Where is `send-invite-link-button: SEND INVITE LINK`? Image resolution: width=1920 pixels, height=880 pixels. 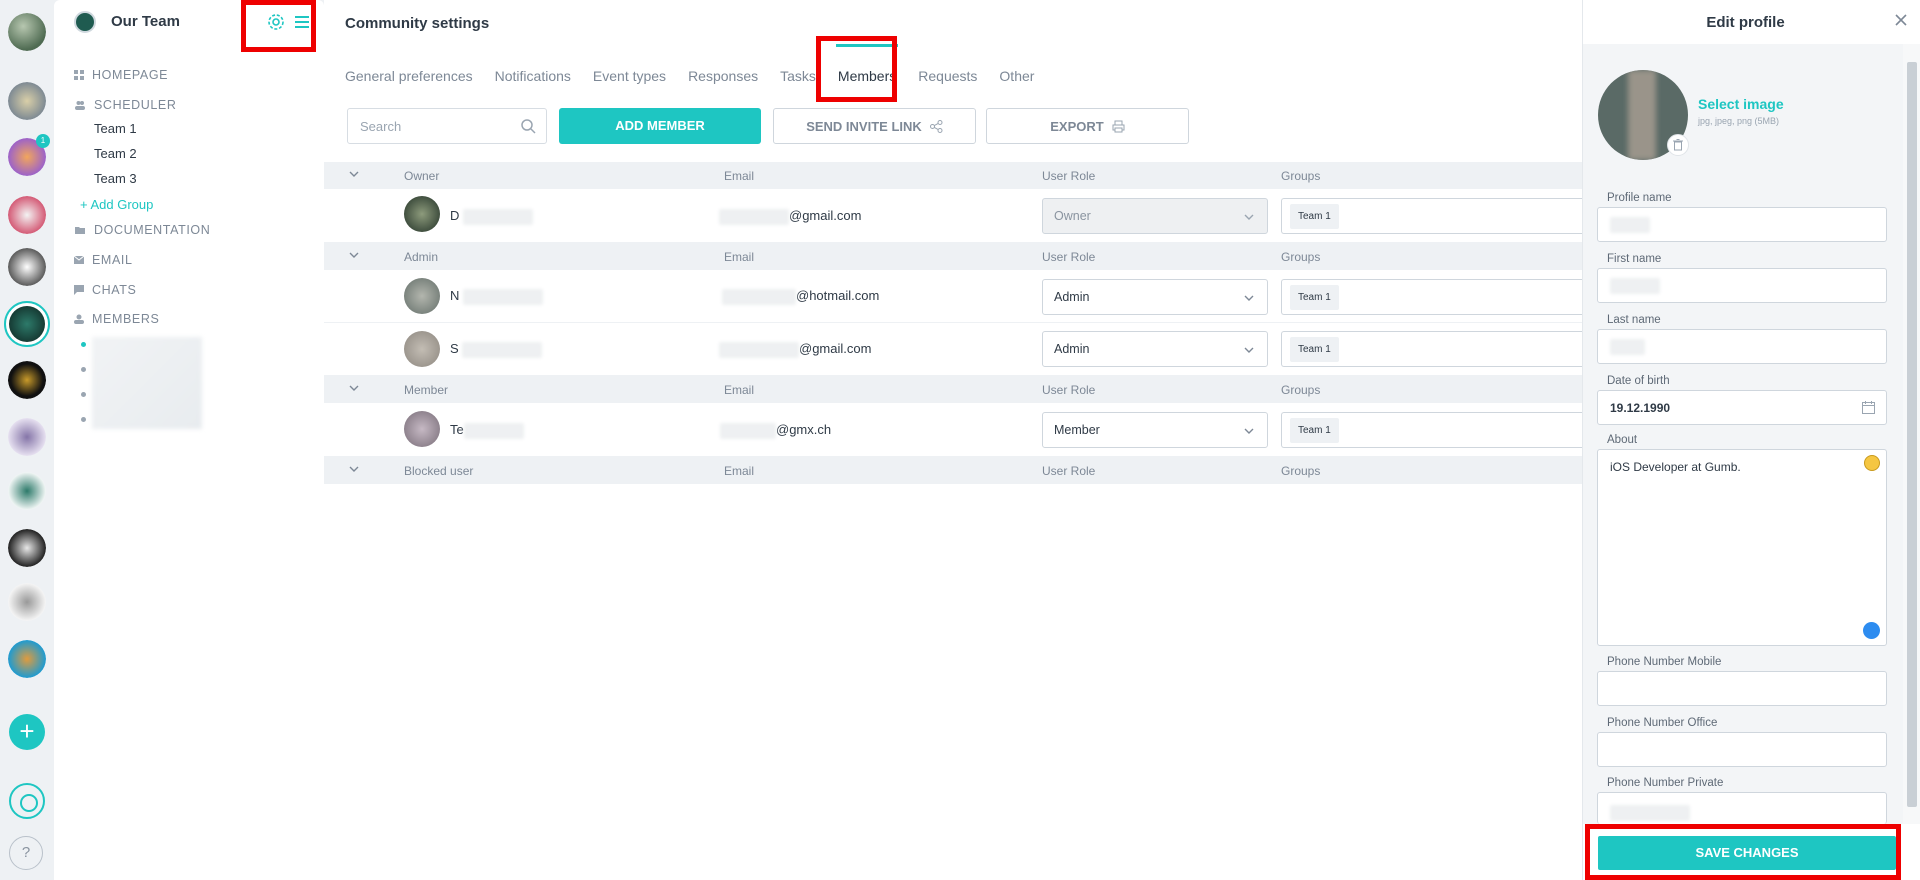 send-invite-link-button: SEND INVITE LINK is located at coordinates (874, 126).